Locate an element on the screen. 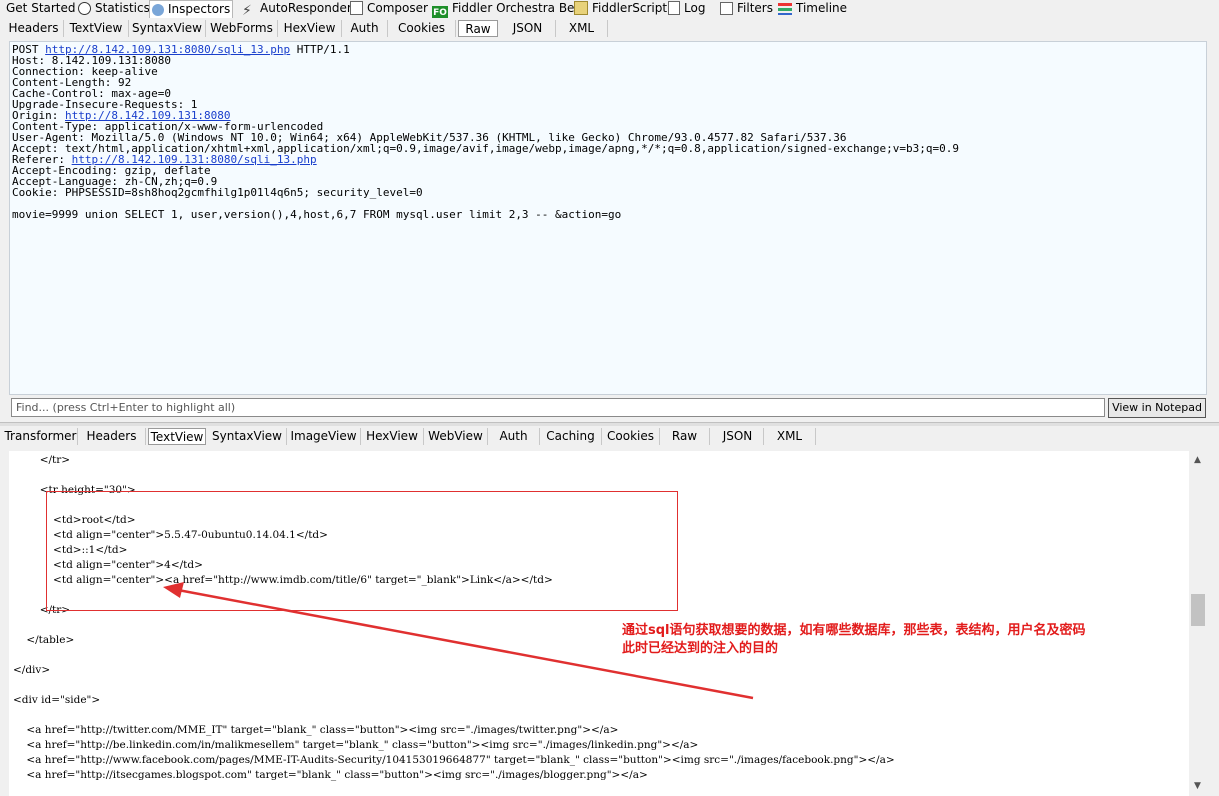 This screenshot has width=1219, height=796. resp-tab-imageview: ImageView is located at coordinates (324, 436).